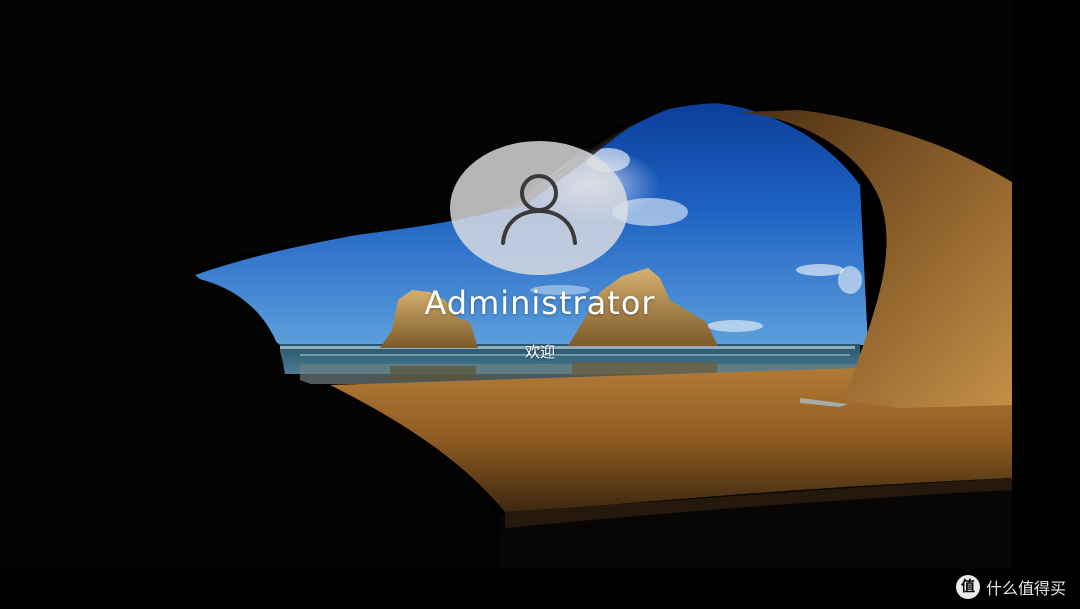  What do you see at coordinates (539, 352) in the screenshot?
I see `welcome-status: 欢迎` at bounding box center [539, 352].